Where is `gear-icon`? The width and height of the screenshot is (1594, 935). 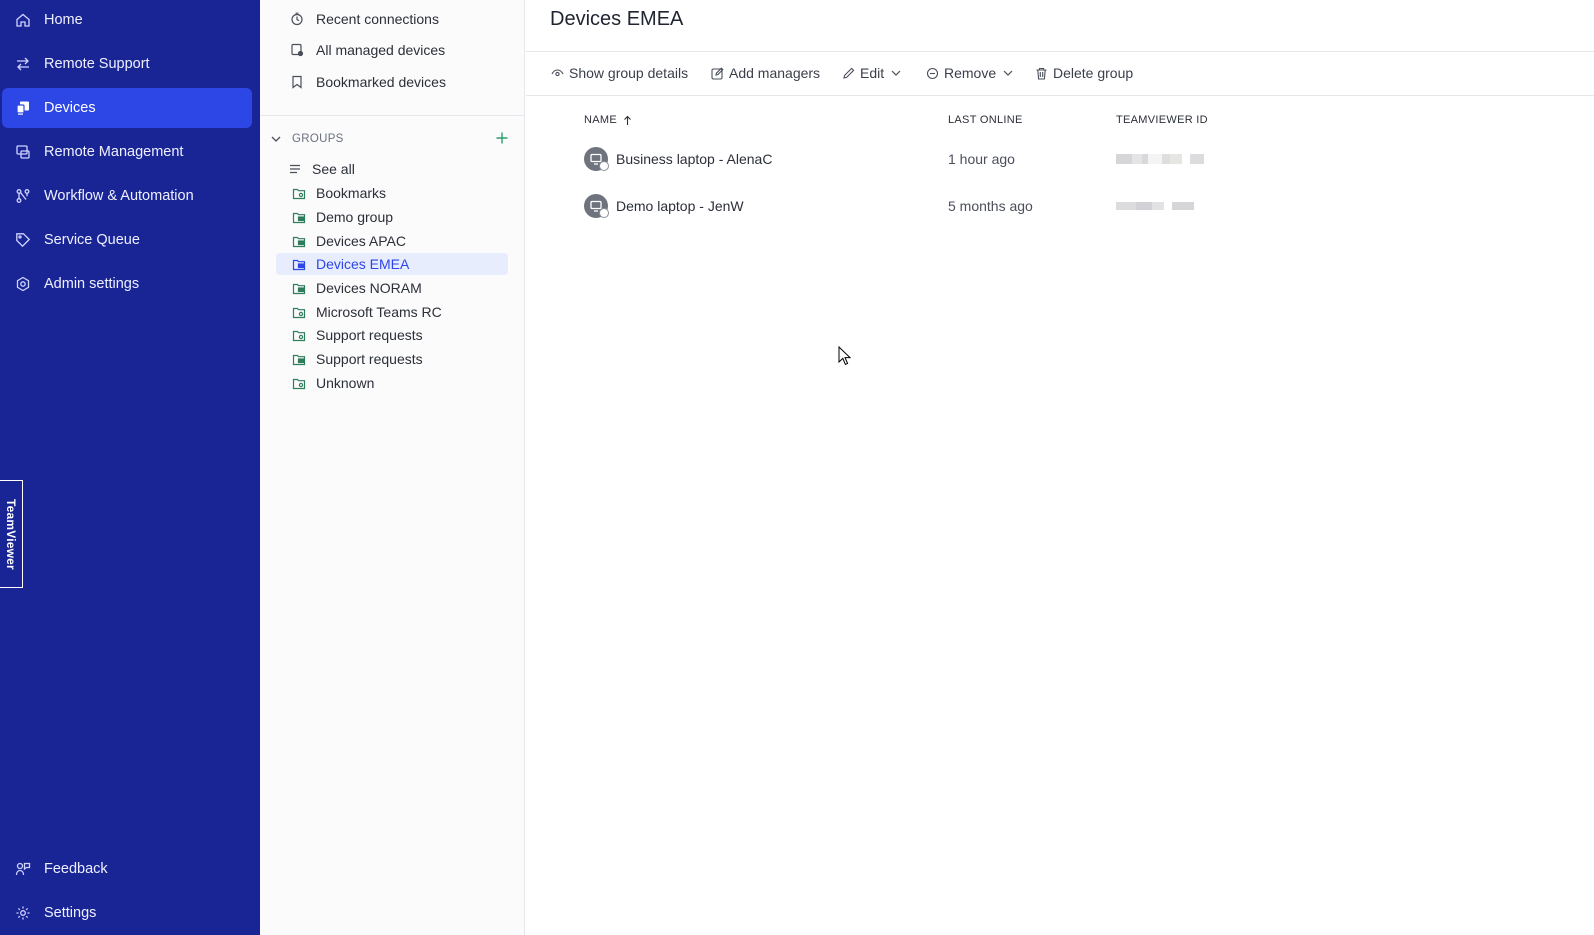 gear-icon is located at coordinates (23, 913).